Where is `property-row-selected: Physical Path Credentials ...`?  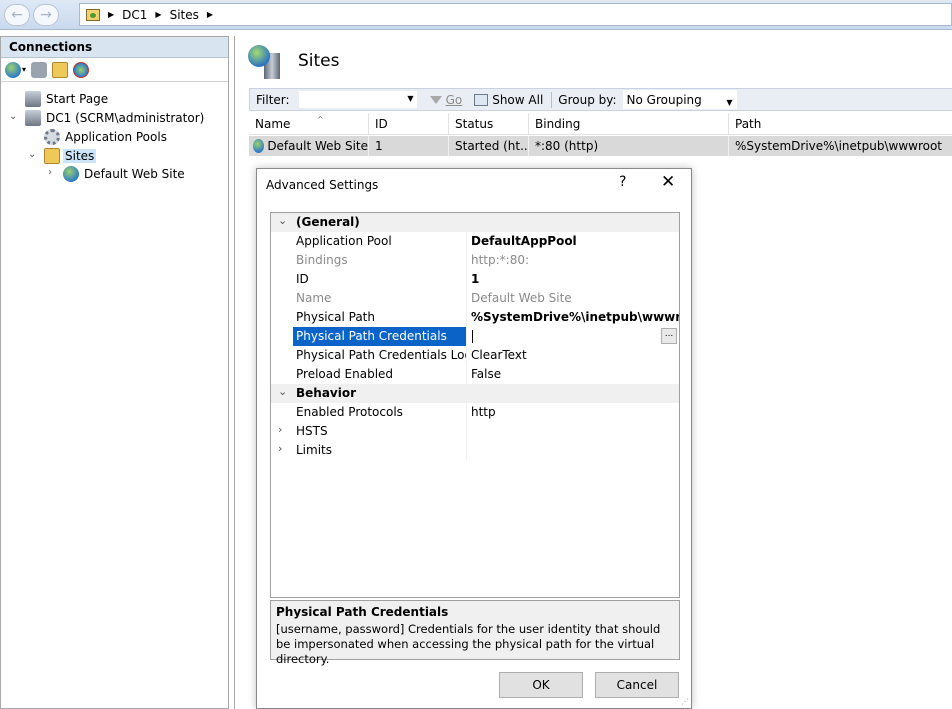
property-row-selected: Physical Path Credentials ... is located at coordinates (475, 336).